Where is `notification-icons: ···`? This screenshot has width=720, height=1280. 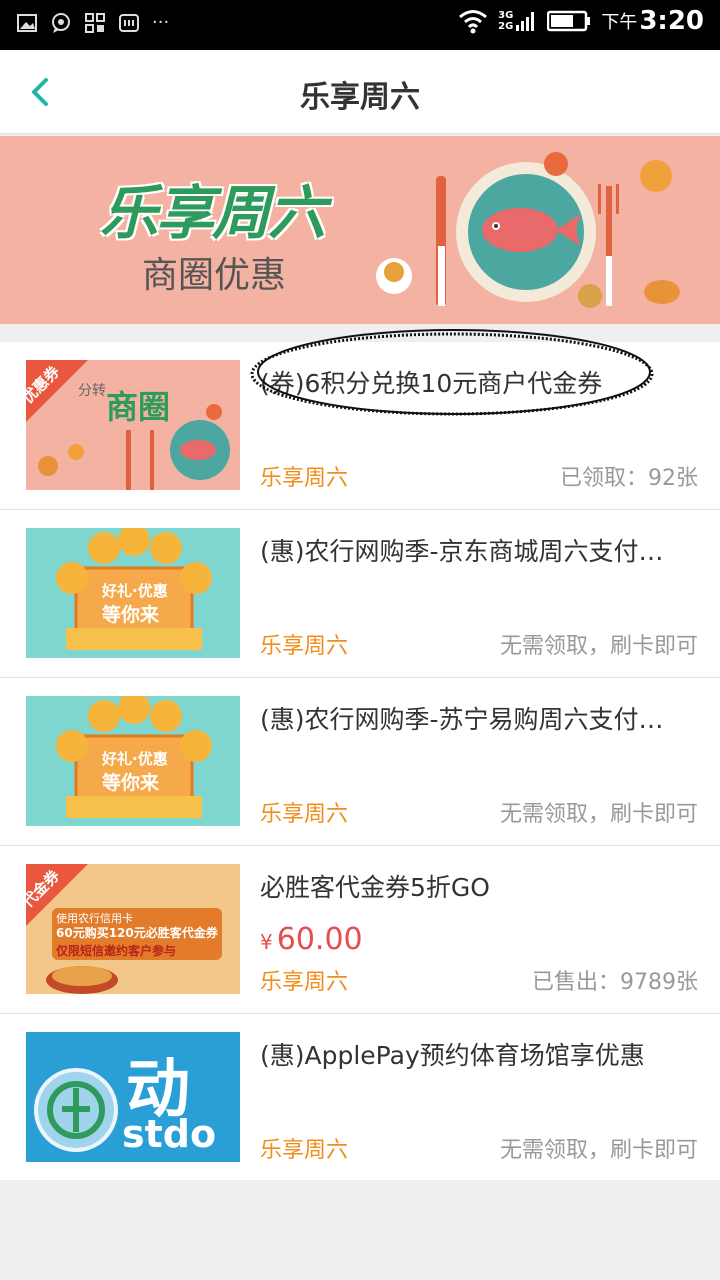 notification-icons: ··· is located at coordinates (92, 23).